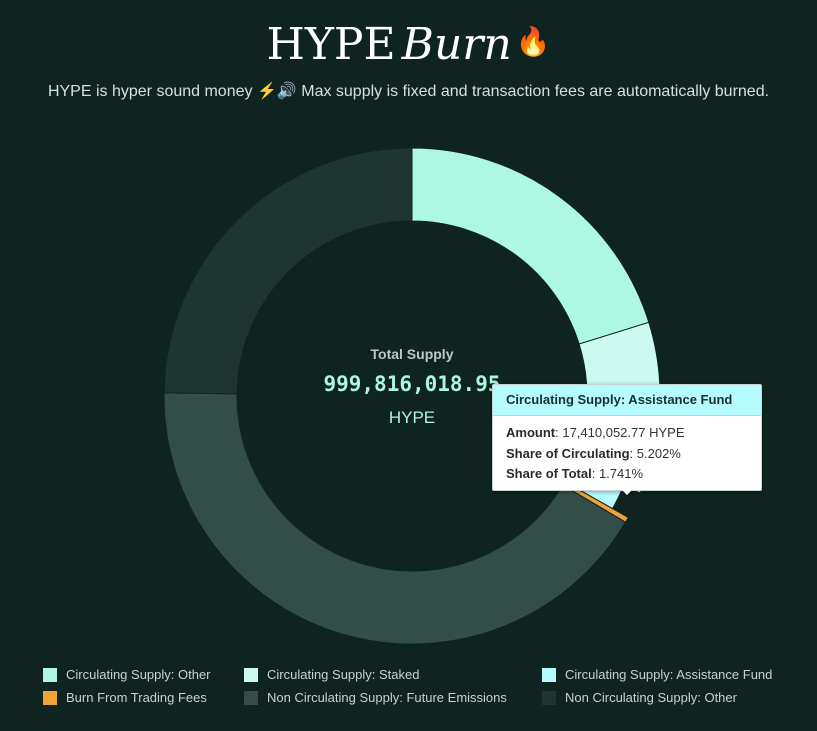  What do you see at coordinates (568, 453) in the screenshot?
I see `tooltip-label: Share of Circulating` at bounding box center [568, 453].